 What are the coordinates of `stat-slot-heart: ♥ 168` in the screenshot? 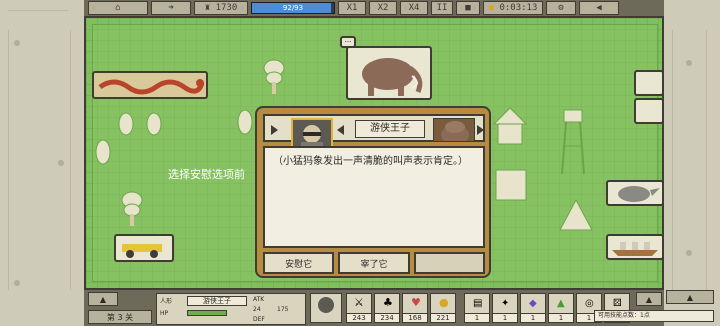 It's located at (415, 308).